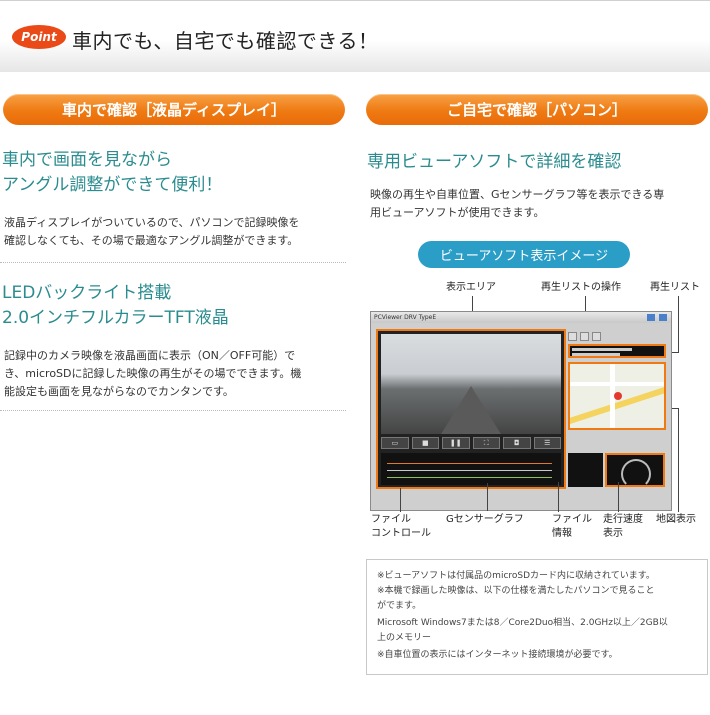 This screenshot has width=710, height=715. I want to click on video-frame, so click(471, 384).